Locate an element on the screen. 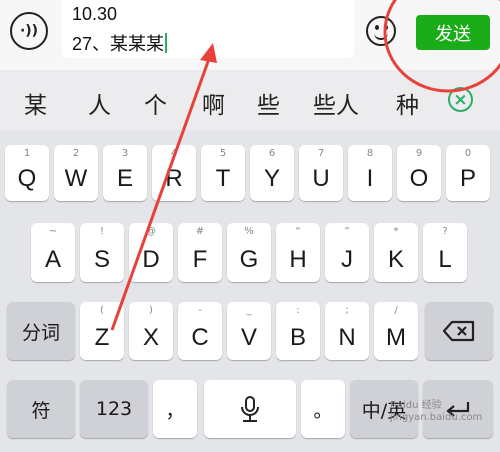  segment-key-label: 分词 is located at coordinates (40, 332).